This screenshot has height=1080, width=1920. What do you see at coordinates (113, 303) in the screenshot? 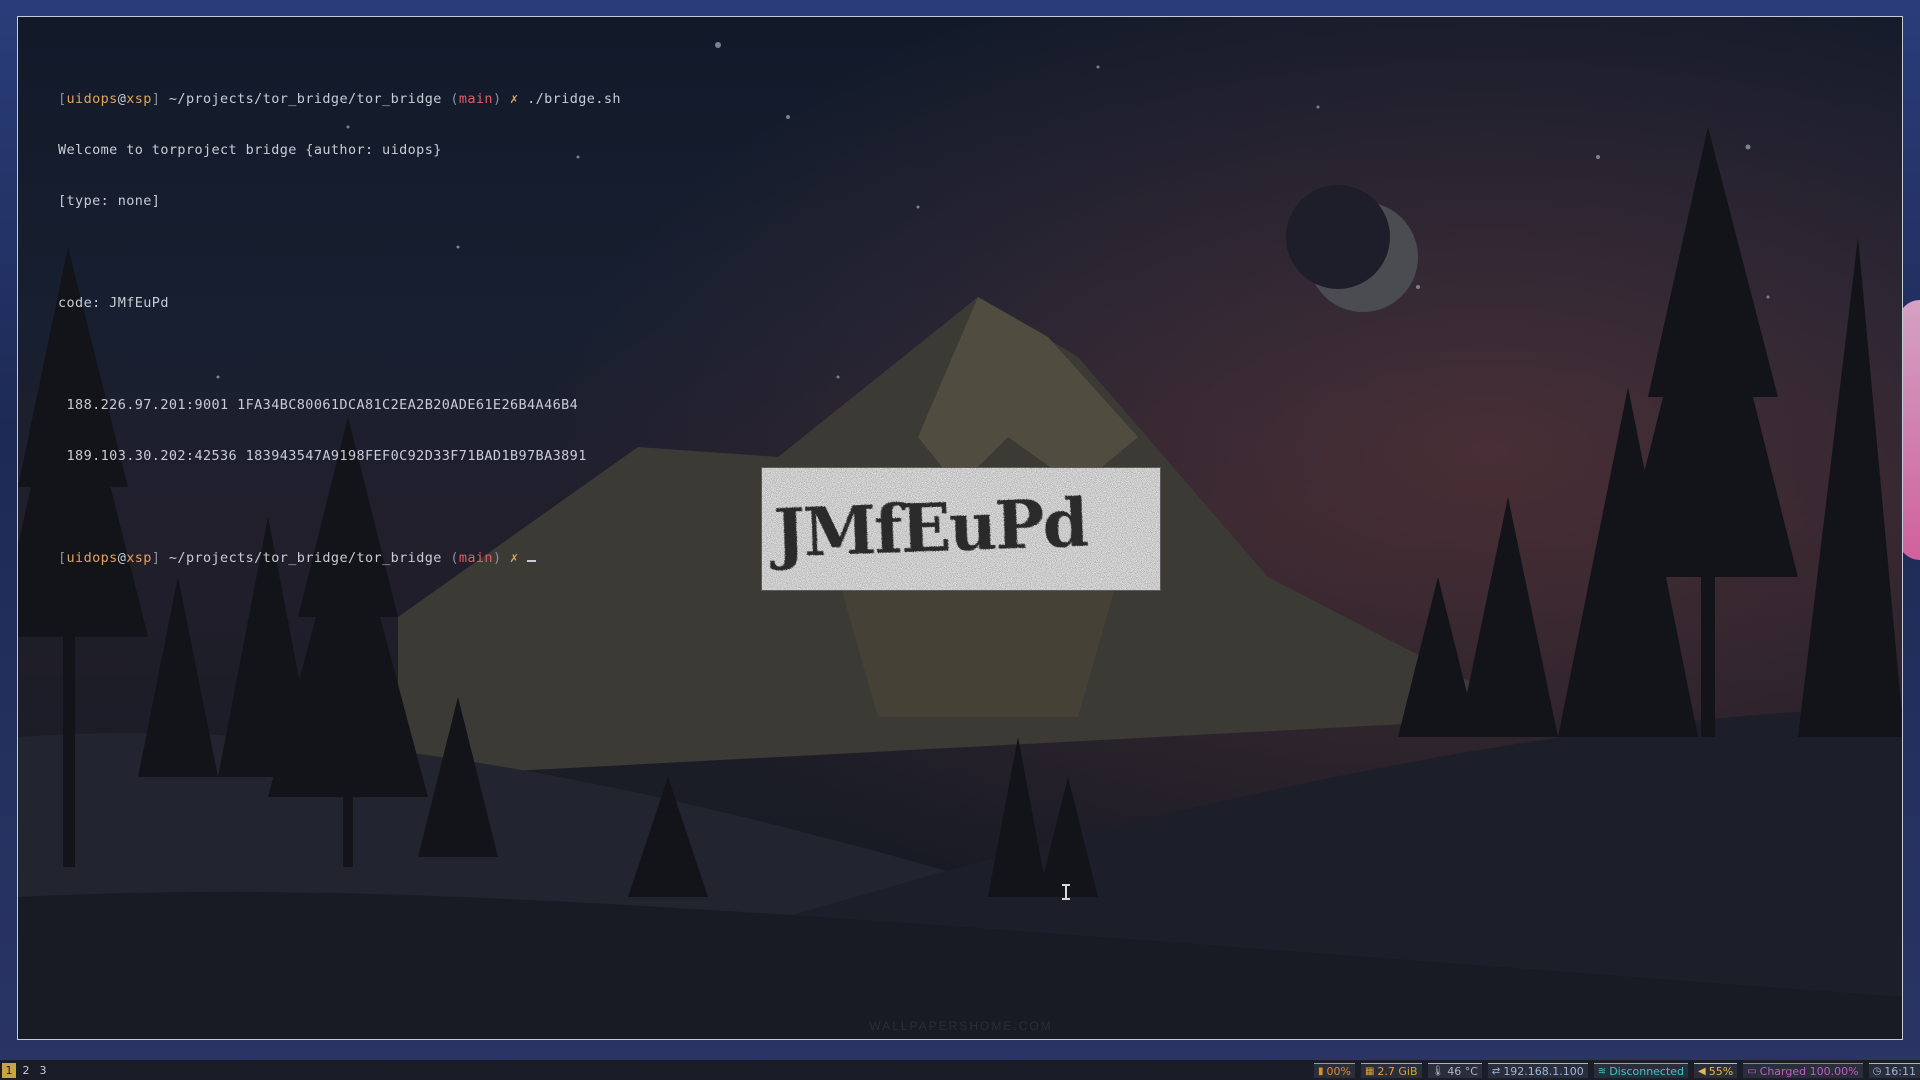
I see `code-line: code: JMfEuPd` at bounding box center [113, 303].